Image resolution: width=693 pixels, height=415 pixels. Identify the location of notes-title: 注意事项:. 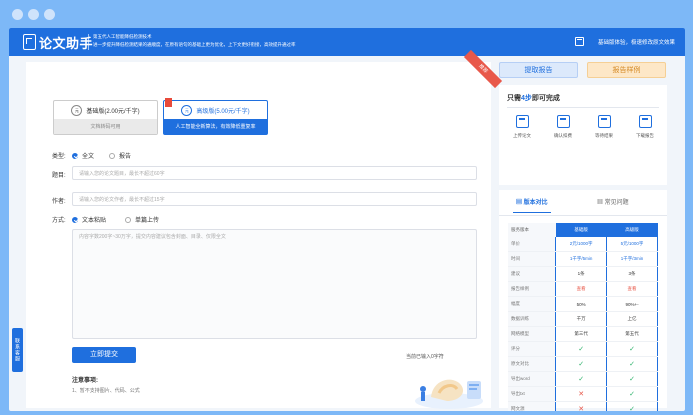
(85, 381).